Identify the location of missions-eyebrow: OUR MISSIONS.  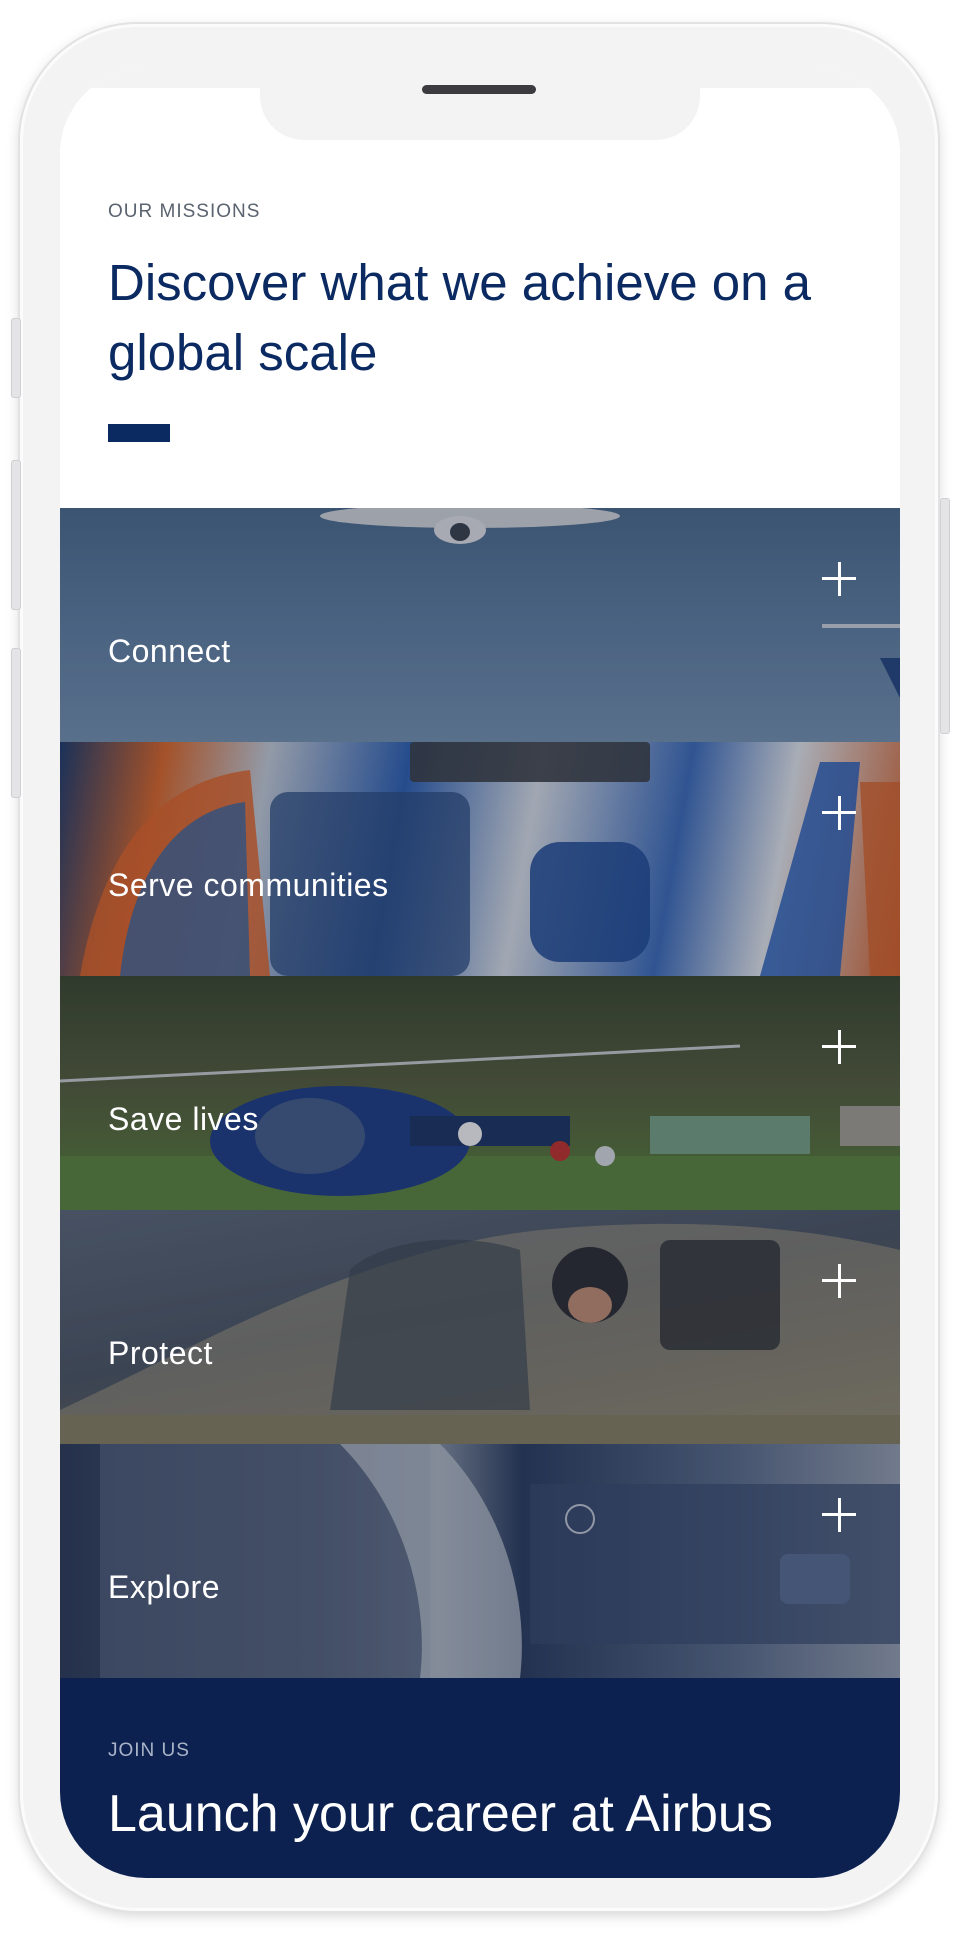
(184, 211).